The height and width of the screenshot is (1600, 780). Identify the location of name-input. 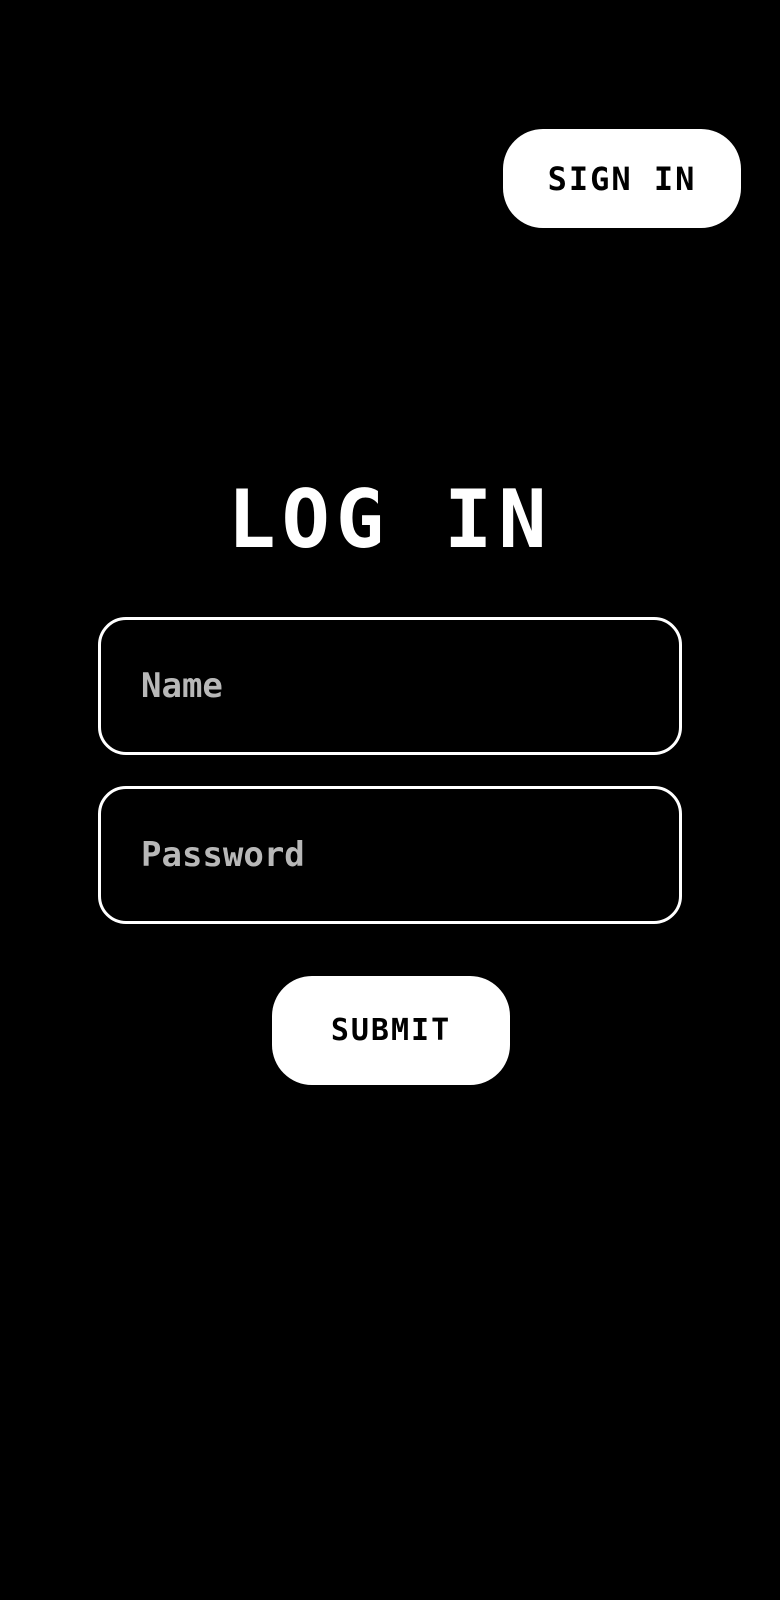
(390, 686).